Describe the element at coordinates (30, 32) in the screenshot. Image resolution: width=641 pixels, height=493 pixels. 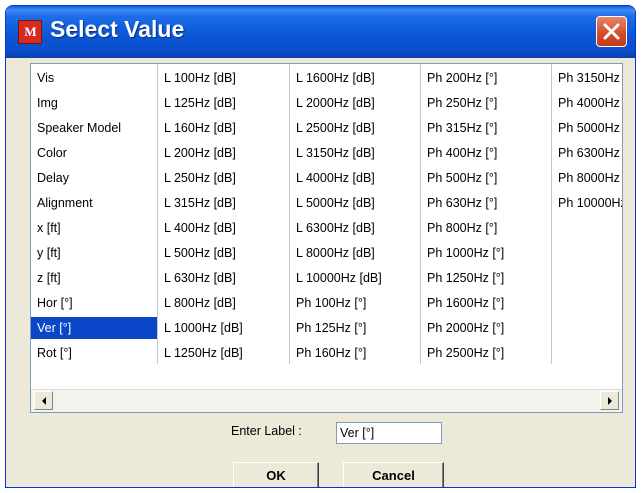
I see `app-icon: M` at that location.